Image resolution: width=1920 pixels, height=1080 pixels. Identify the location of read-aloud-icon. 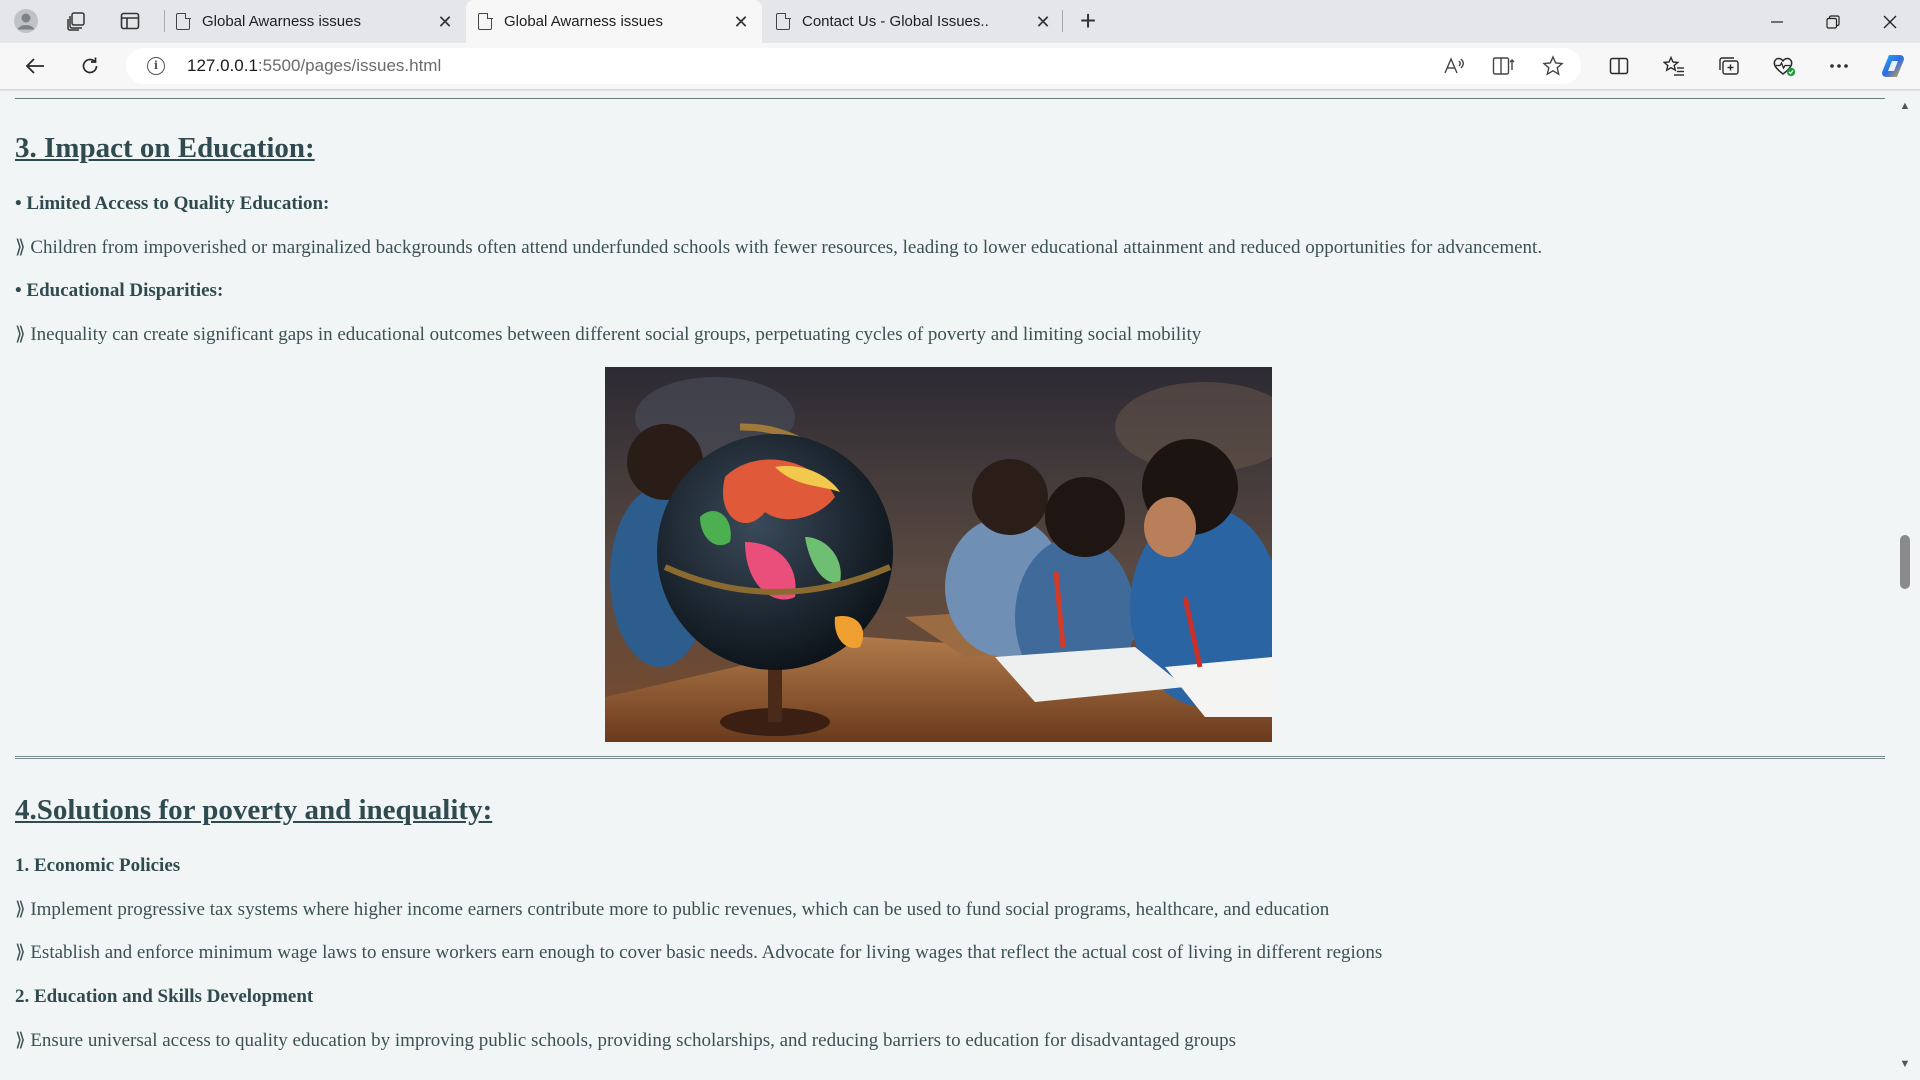
(1454, 66).